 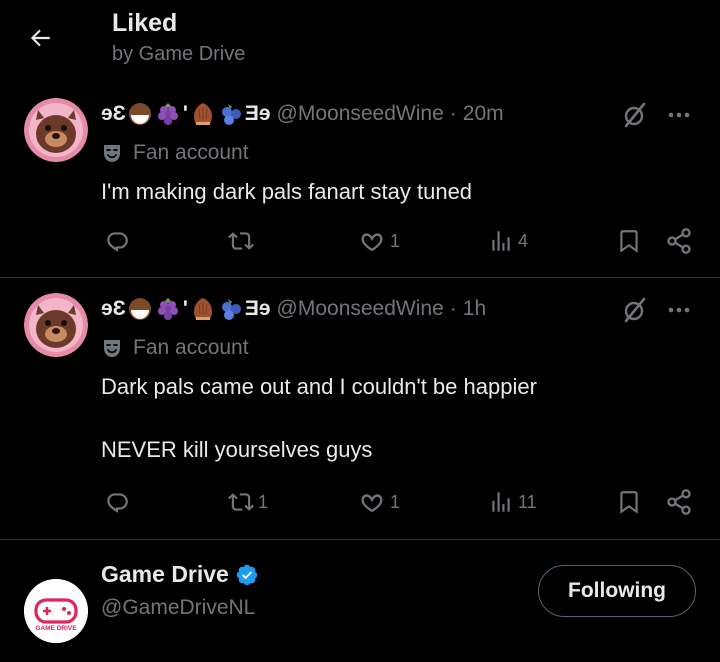 I want to click on views-button: 11, so click(x=512, y=502).